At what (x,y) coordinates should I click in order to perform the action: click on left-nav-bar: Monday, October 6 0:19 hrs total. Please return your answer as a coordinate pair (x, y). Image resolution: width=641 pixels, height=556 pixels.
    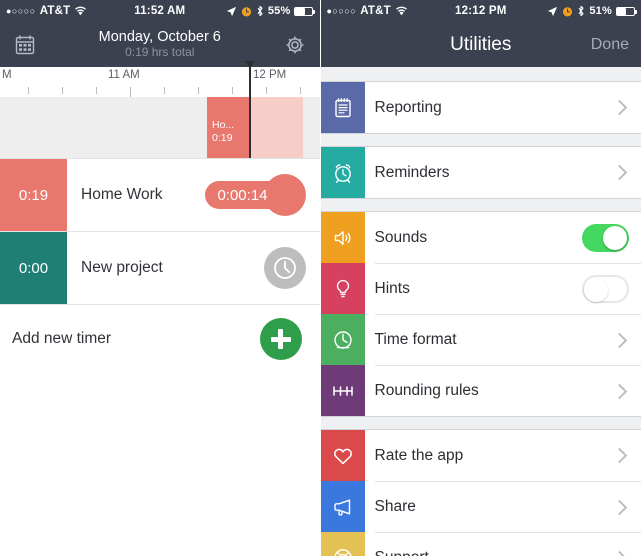
    Looking at the image, I should click on (160, 44).